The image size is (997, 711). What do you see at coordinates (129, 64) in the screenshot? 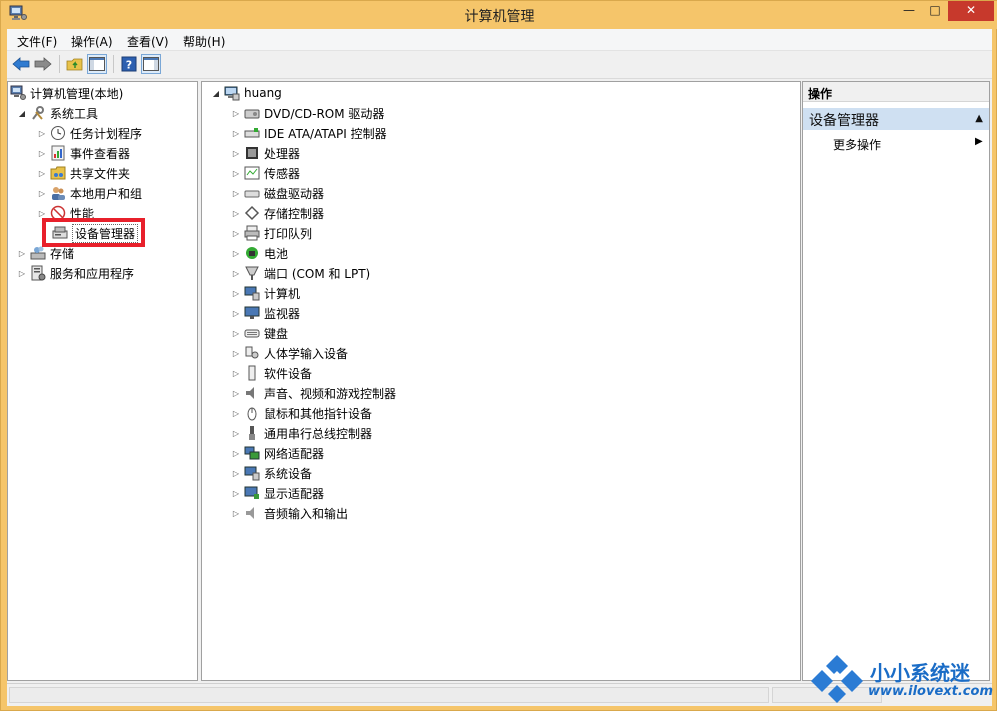
I see `help-icon: ?` at bounding box center [129, 64].